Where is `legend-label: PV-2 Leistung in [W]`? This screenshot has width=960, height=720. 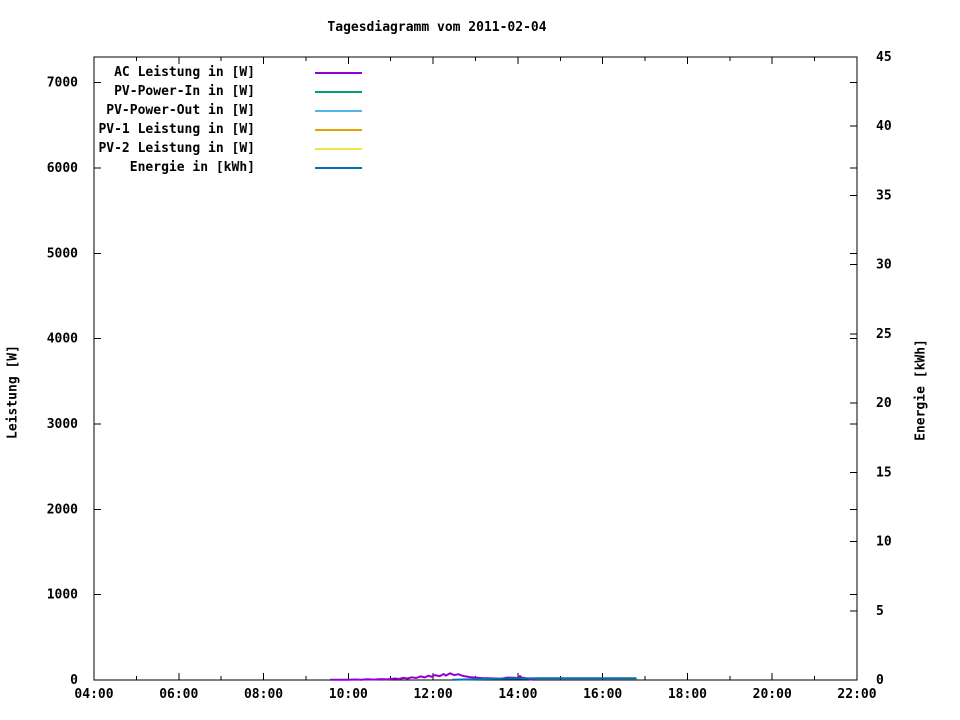
legend-label: PV-2 Leistung in [W] is located at coordinates (176, 148).